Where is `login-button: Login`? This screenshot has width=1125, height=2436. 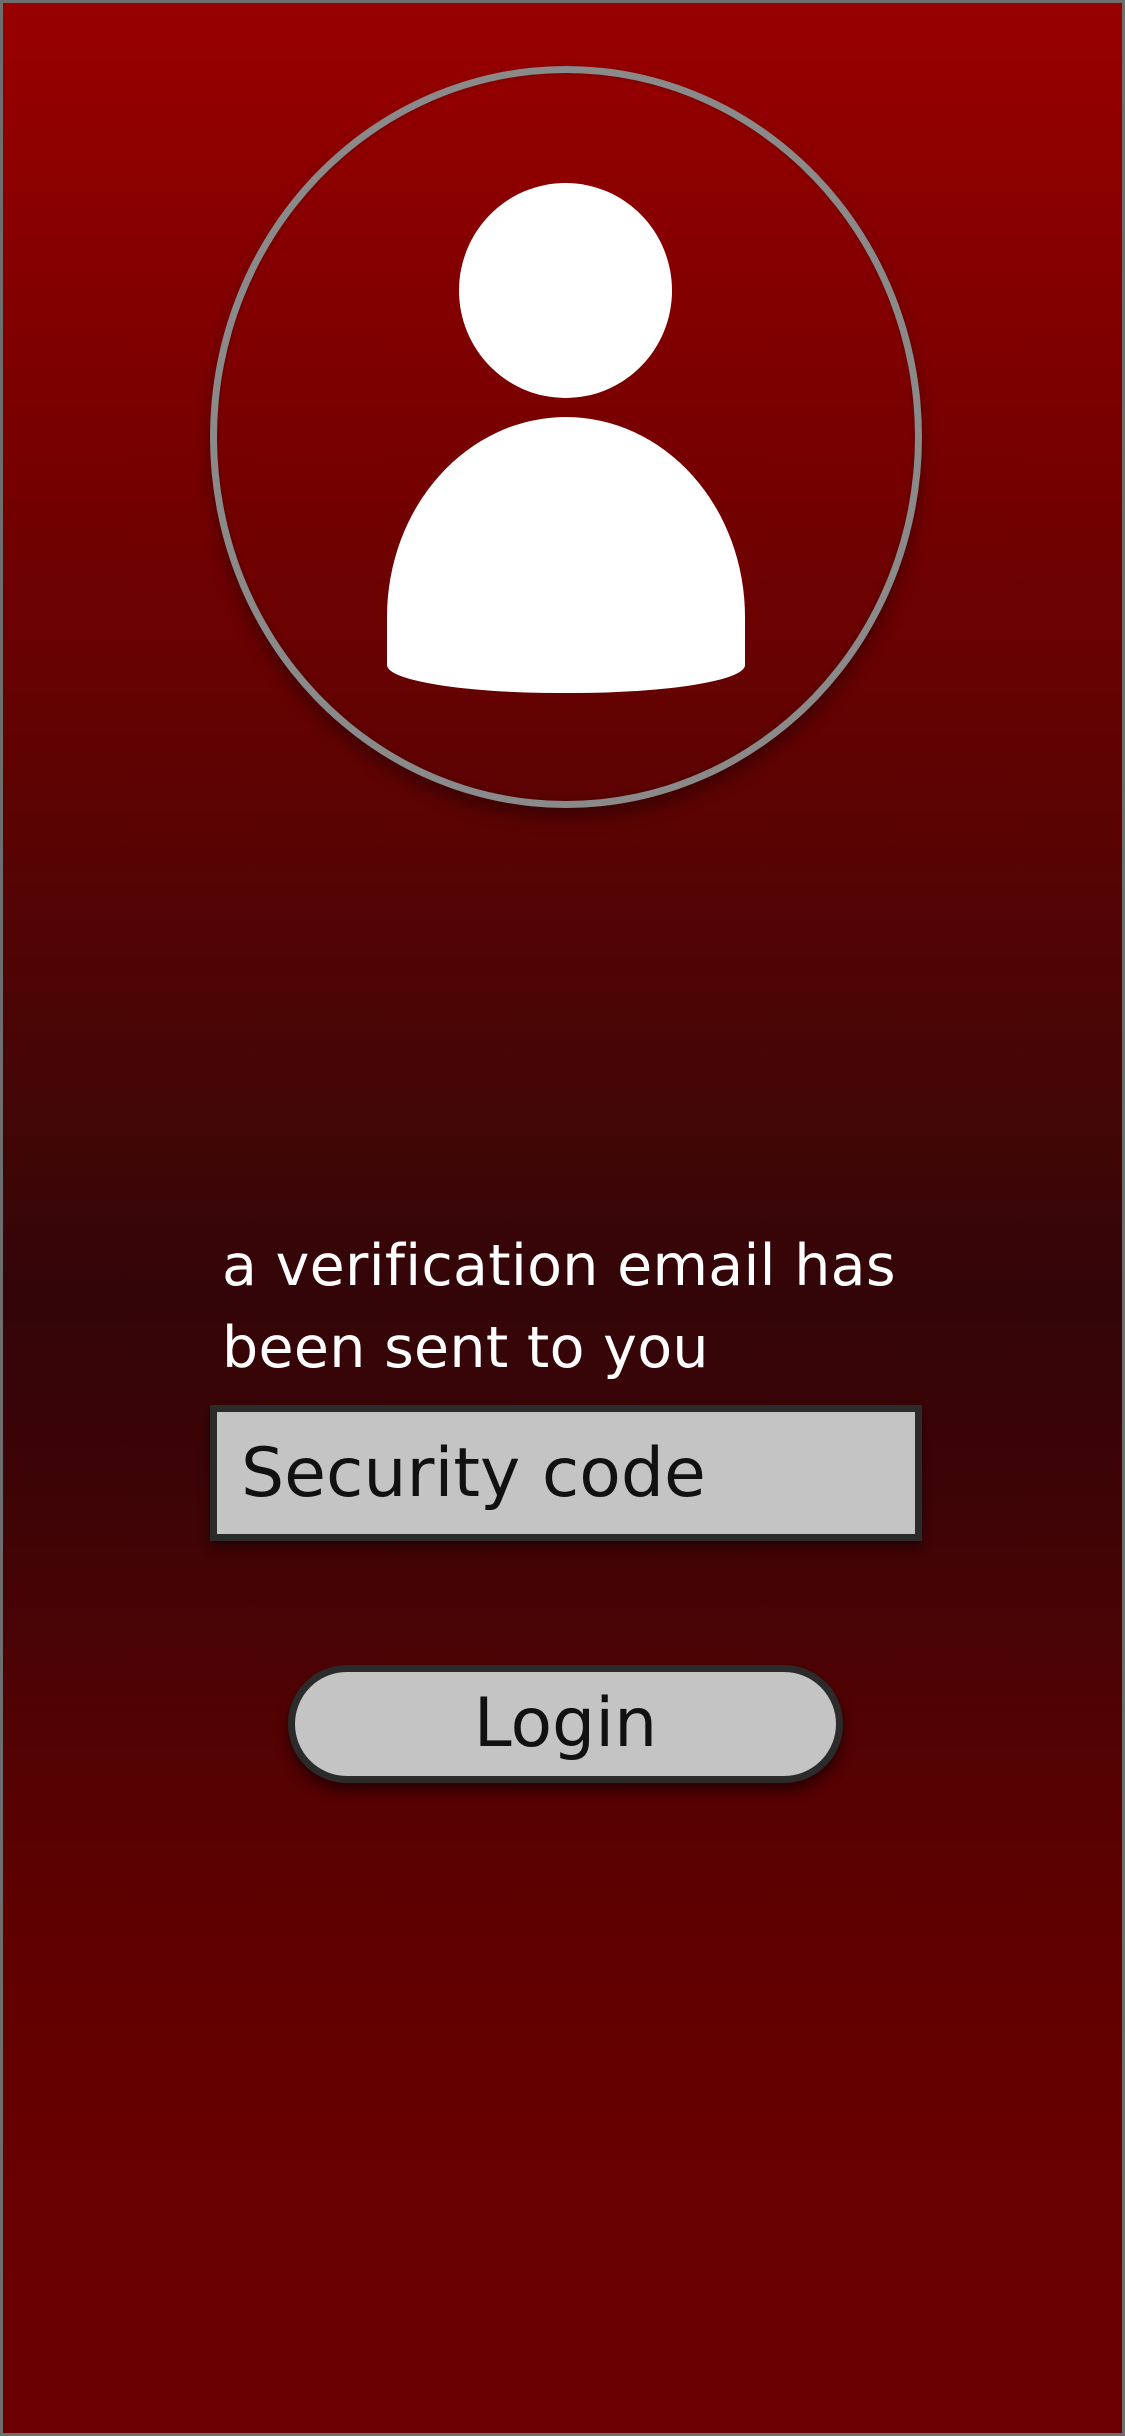
login-button: Login is located at coordinates (565, 1724).